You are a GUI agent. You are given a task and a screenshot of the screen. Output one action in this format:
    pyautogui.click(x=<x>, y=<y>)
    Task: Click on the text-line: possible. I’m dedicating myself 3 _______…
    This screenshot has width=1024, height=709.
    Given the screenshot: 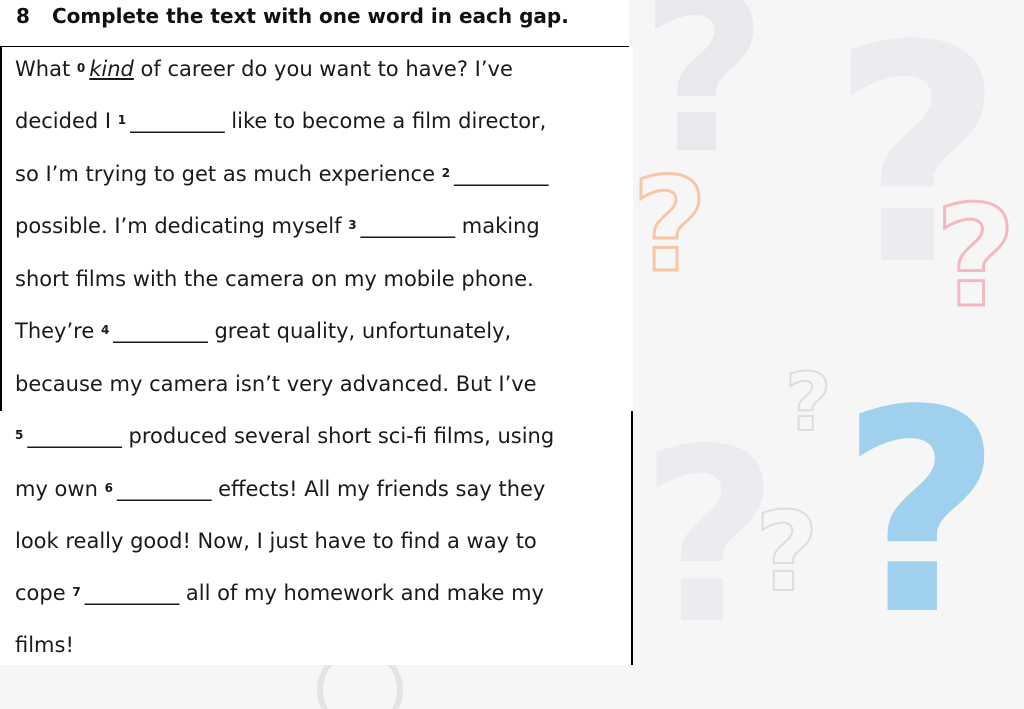 What is the action you would take?
    pyautogui.click(x=277, y=226)
    